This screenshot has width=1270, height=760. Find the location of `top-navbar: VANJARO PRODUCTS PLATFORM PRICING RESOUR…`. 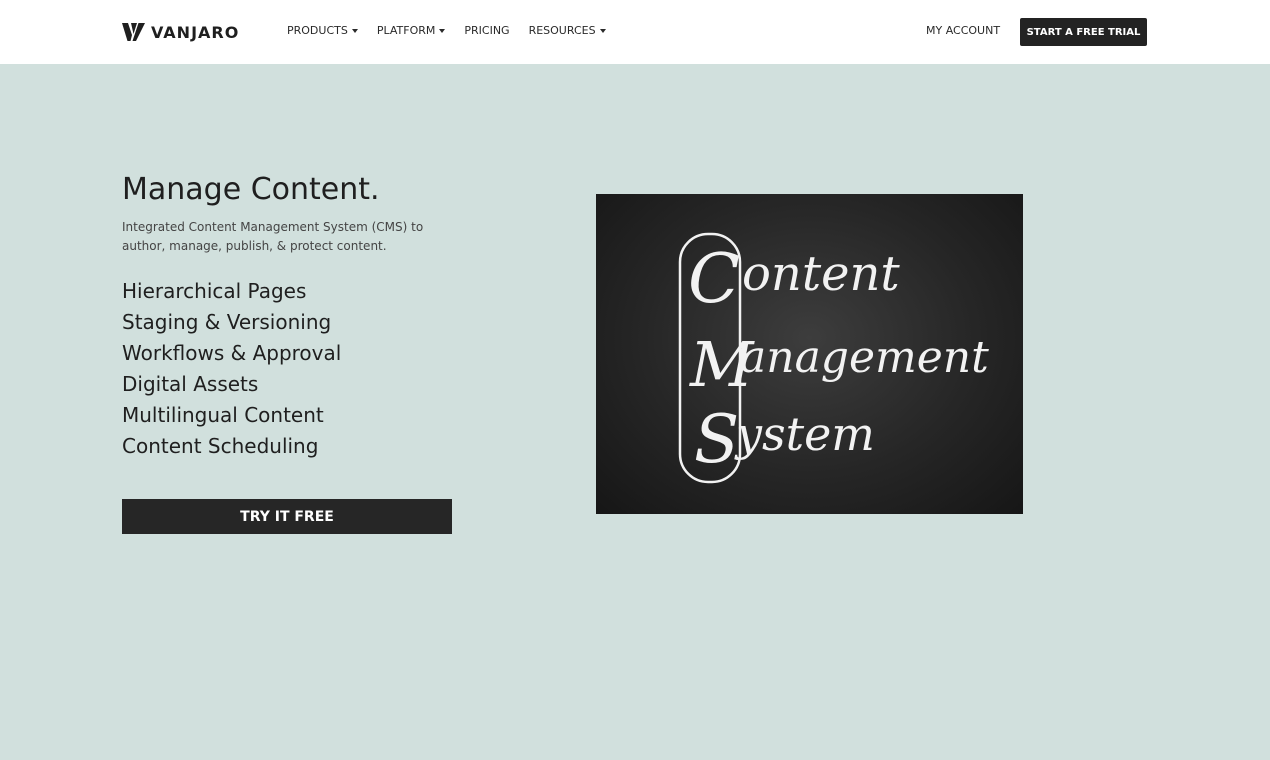

top-navbar: VANJARO PRODUCTS PLATFORM PRICING RESOUR… is located at coordinates (635, 32).